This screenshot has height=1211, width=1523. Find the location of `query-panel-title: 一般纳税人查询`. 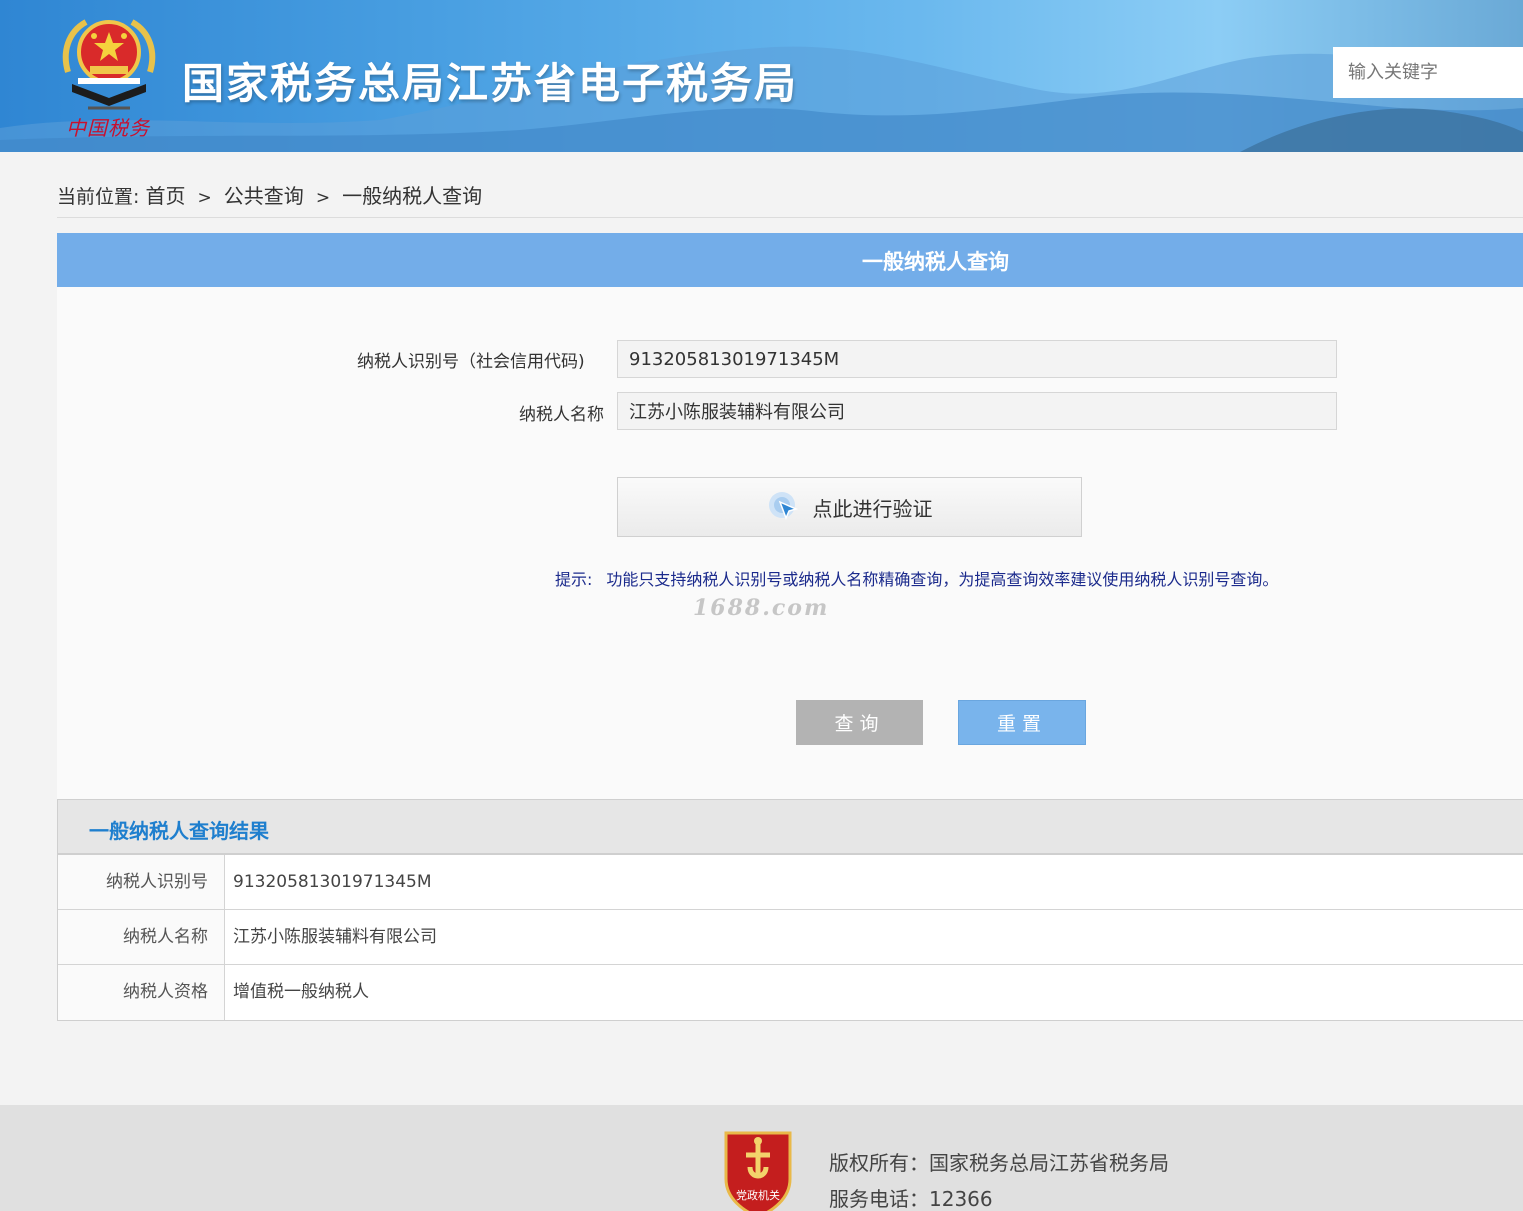

query-panel-title: 一般纳税人查询 is located at coordinates (935, 262).